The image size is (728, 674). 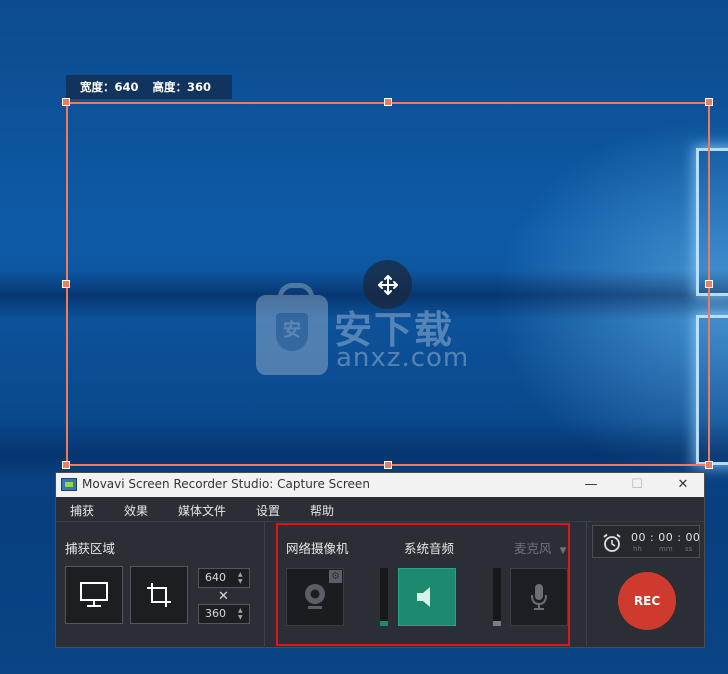 What do you see at coordinates (109, 87) in the screenshot?
I see `capture-width-label: 宽度：640` at bounding box center [109, 87].